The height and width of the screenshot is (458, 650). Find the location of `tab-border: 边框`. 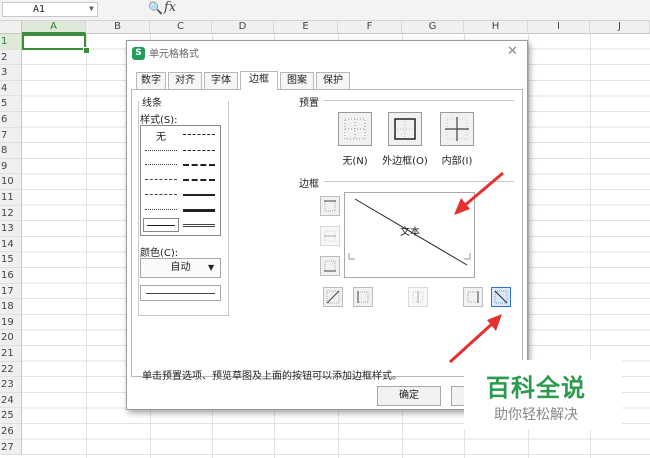

tab-border: 边框 is located at coordinates (259, 80).